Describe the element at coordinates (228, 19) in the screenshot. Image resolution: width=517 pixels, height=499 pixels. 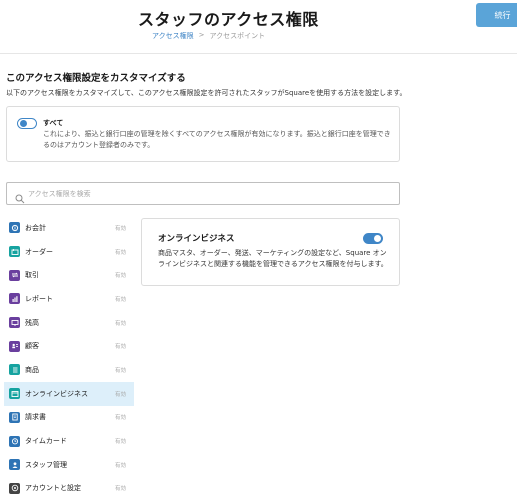
I see `page-title: スタッフのアクセス権限` at that location.